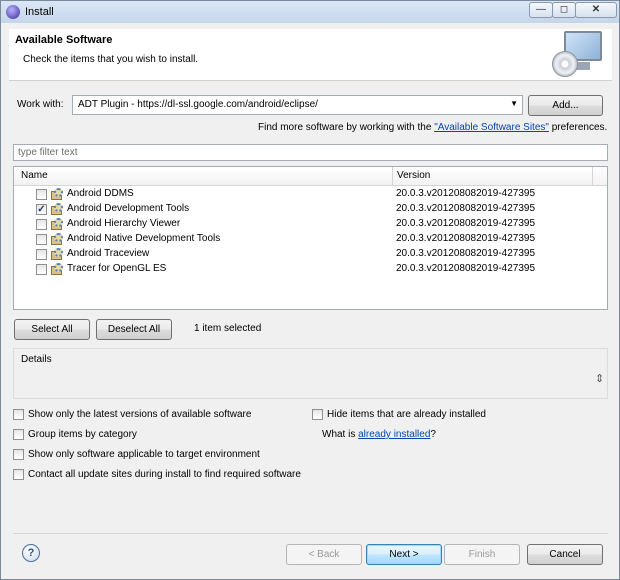 Image resolution: width=620 pixels, height=580 pixels. What do you see at coordinates (514, 103) in the screenshot?
I see `dropdown-arrow-icon: ▼` at bounding box center [514, 103].